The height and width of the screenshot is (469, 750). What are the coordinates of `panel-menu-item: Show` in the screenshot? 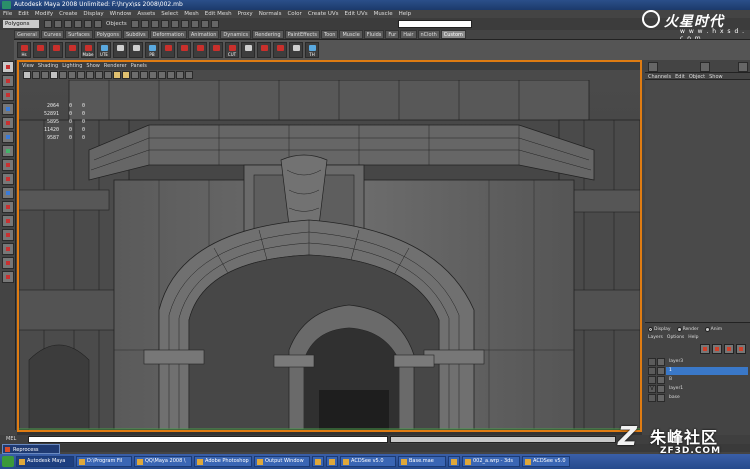 It's located at (93, 66).